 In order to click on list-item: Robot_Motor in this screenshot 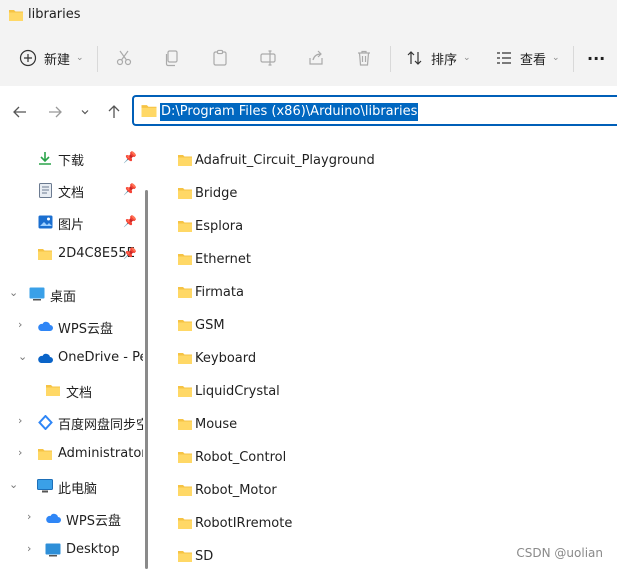, I will do `click(383, 490)`.